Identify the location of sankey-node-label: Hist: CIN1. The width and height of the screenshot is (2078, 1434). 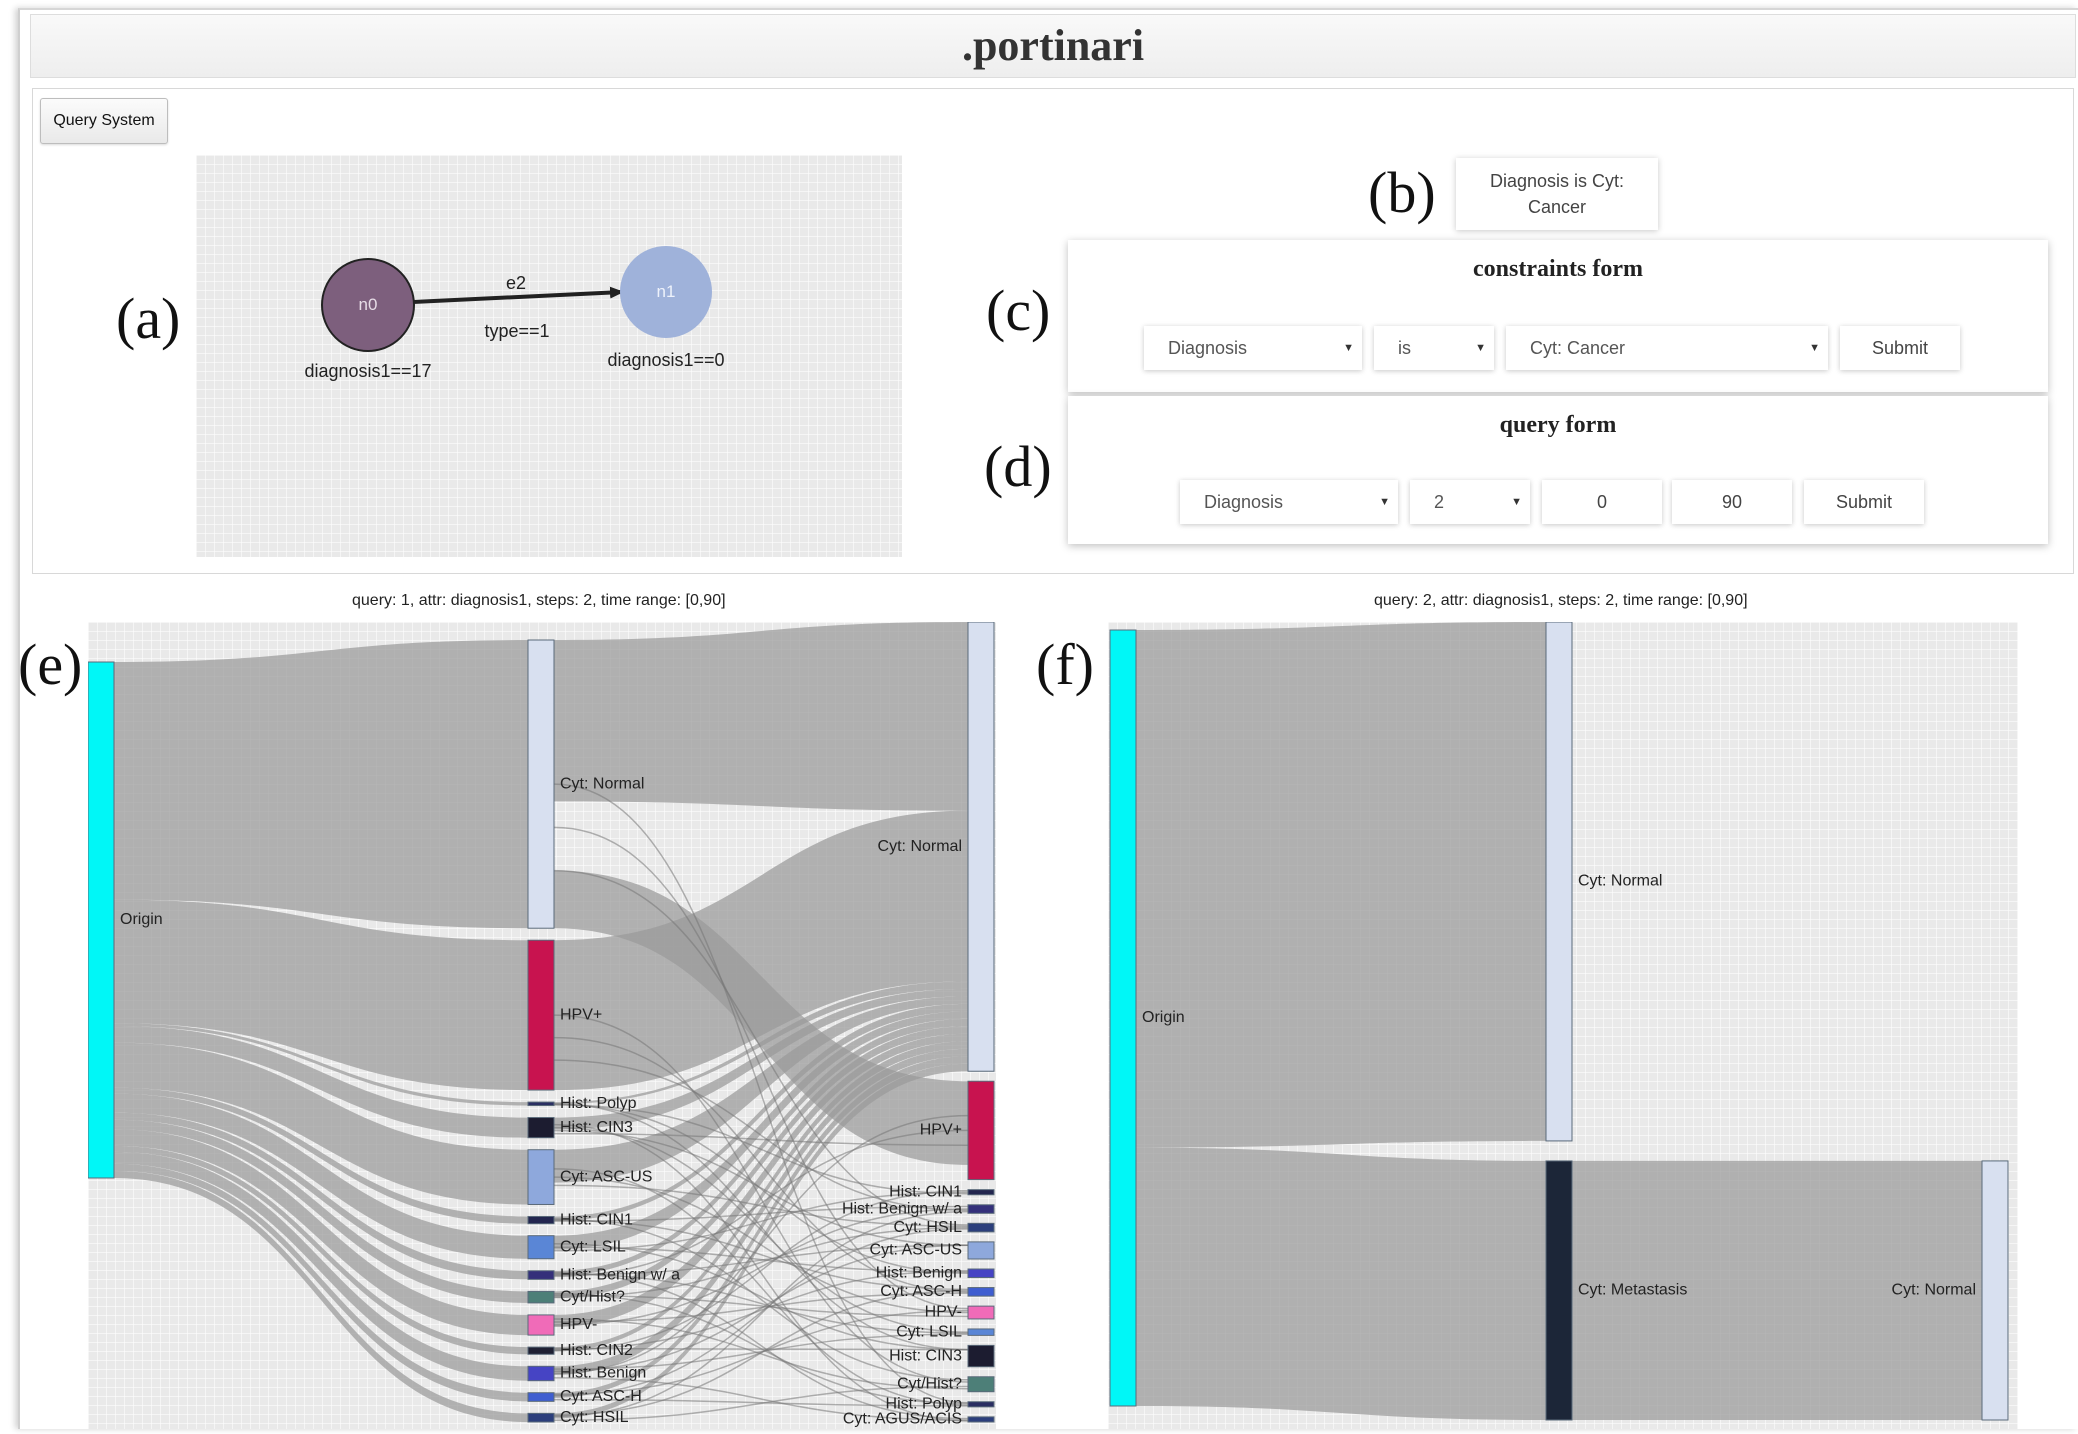
(596, 1219).